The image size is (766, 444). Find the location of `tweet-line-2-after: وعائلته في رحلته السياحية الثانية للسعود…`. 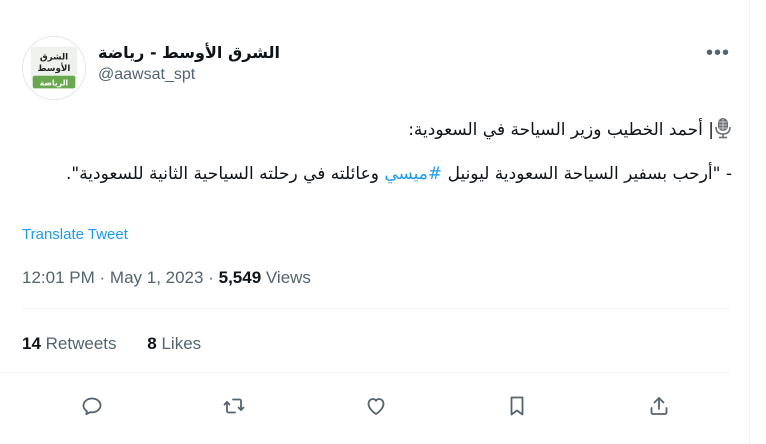

tweet-line-2-after: وعائلته في رحلته السياحية الثانية للسعود… is located at coordinates (225, 174).